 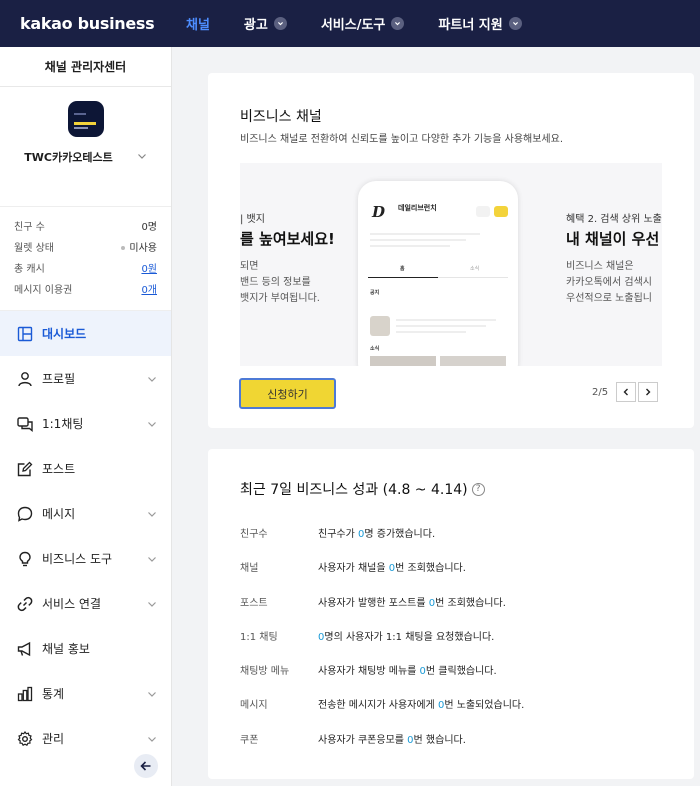 I want to click on performance-title: 최근 7일 비즈니스 성과 (4.8 ~ 4.14) ?, so click(x=362, y=489).